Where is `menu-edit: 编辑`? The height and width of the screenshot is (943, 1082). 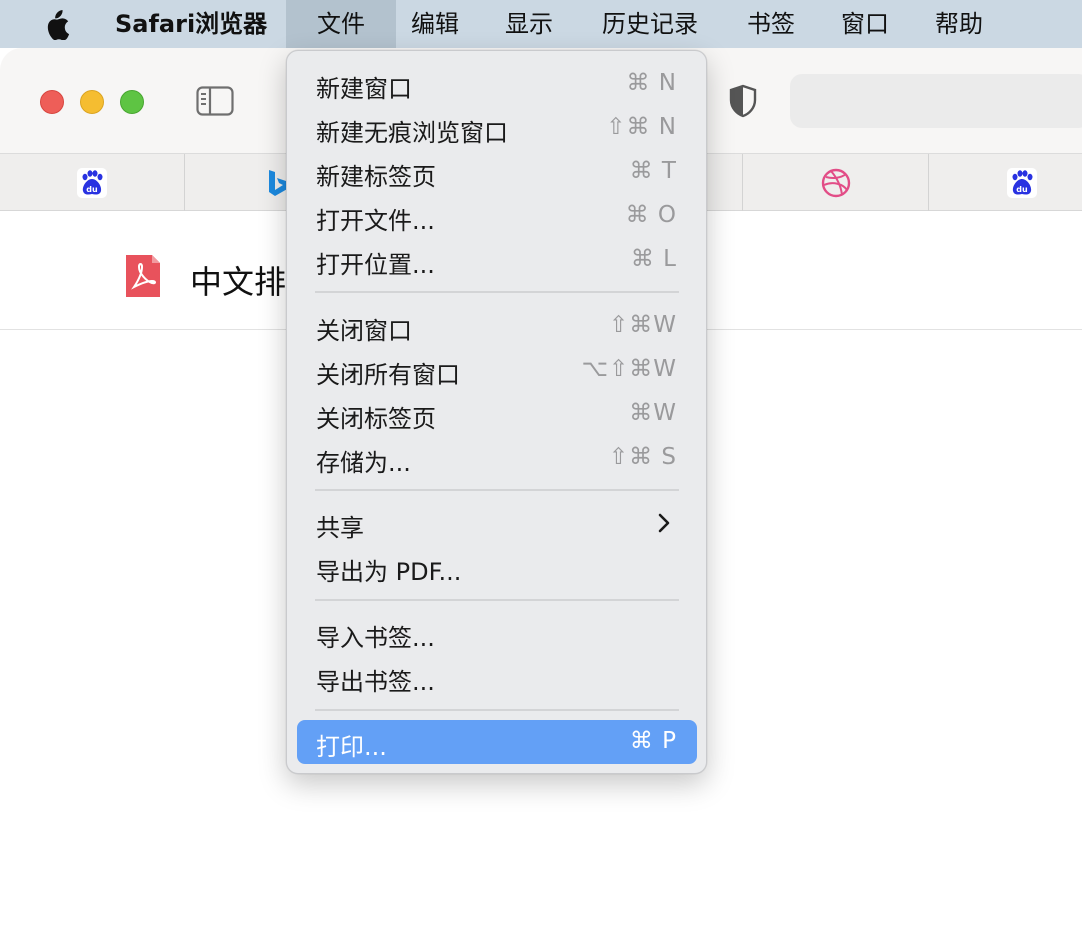 menu-edit: 编辑 is located at coordinates (435, 24).